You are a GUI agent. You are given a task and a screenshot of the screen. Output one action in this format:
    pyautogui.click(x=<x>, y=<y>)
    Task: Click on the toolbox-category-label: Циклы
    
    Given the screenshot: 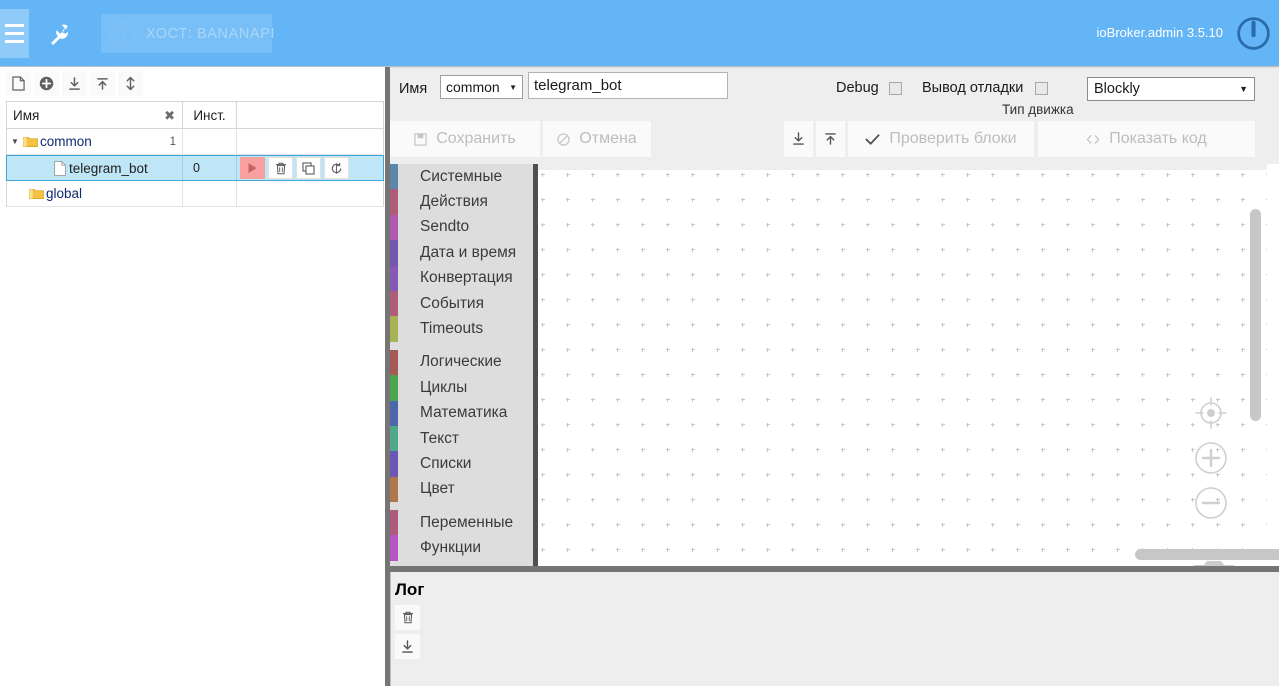 What is the action you would take?
    pyautogui.click(x=444, y=387)
    